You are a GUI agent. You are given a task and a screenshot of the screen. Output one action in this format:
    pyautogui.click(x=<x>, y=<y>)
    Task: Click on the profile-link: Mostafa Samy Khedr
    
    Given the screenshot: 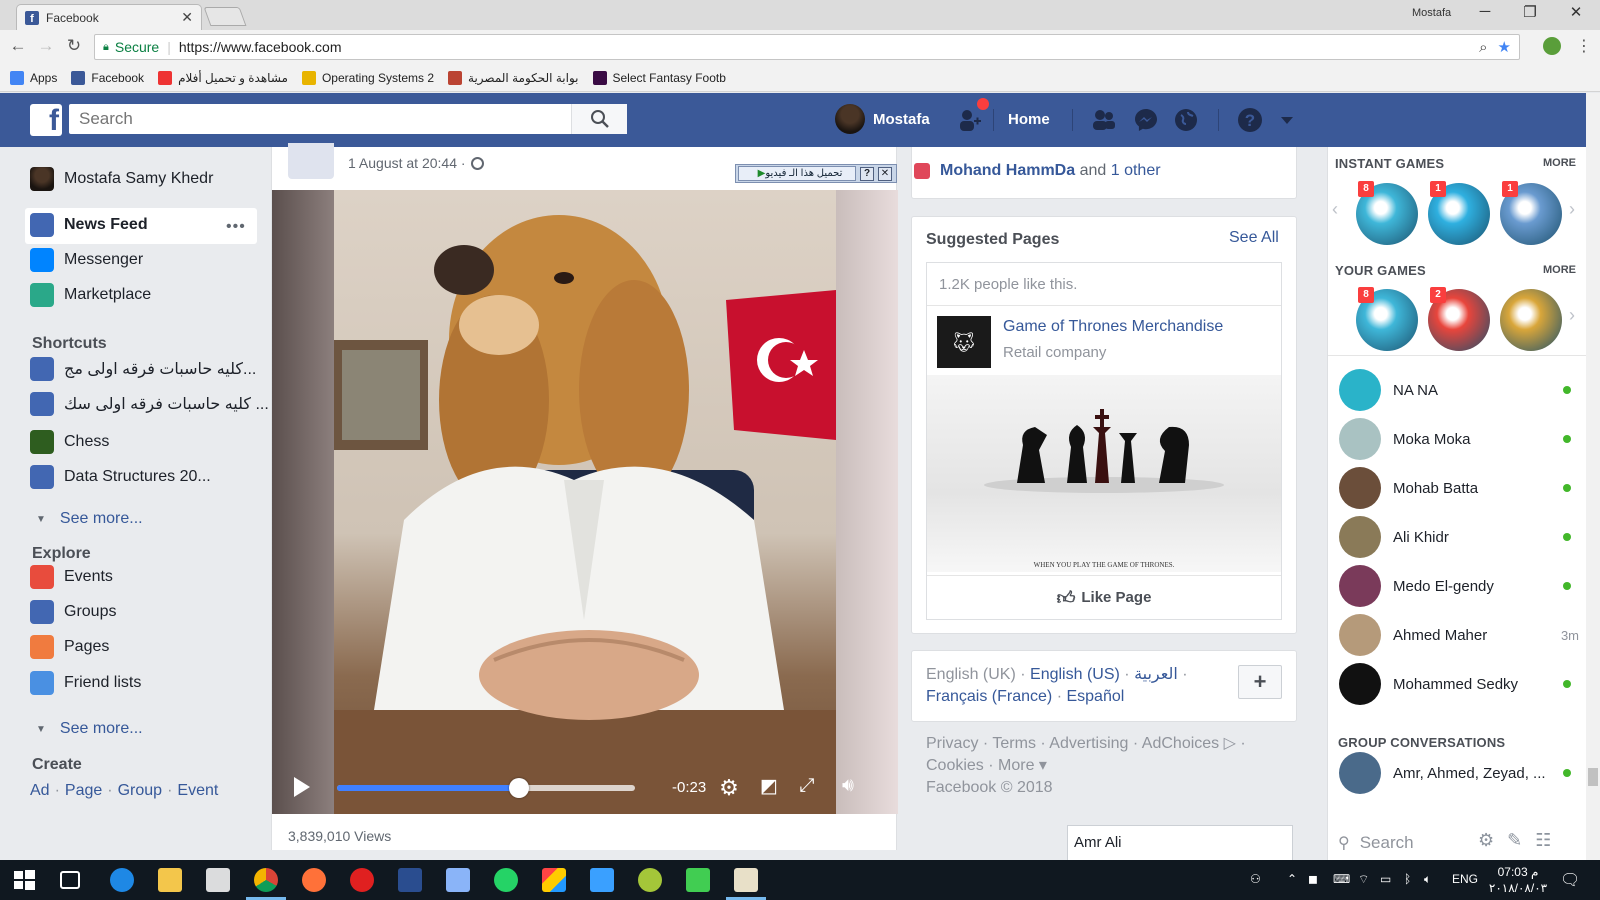 What is the action you would take?
    pyautogui.click(x=121, y=179)
    